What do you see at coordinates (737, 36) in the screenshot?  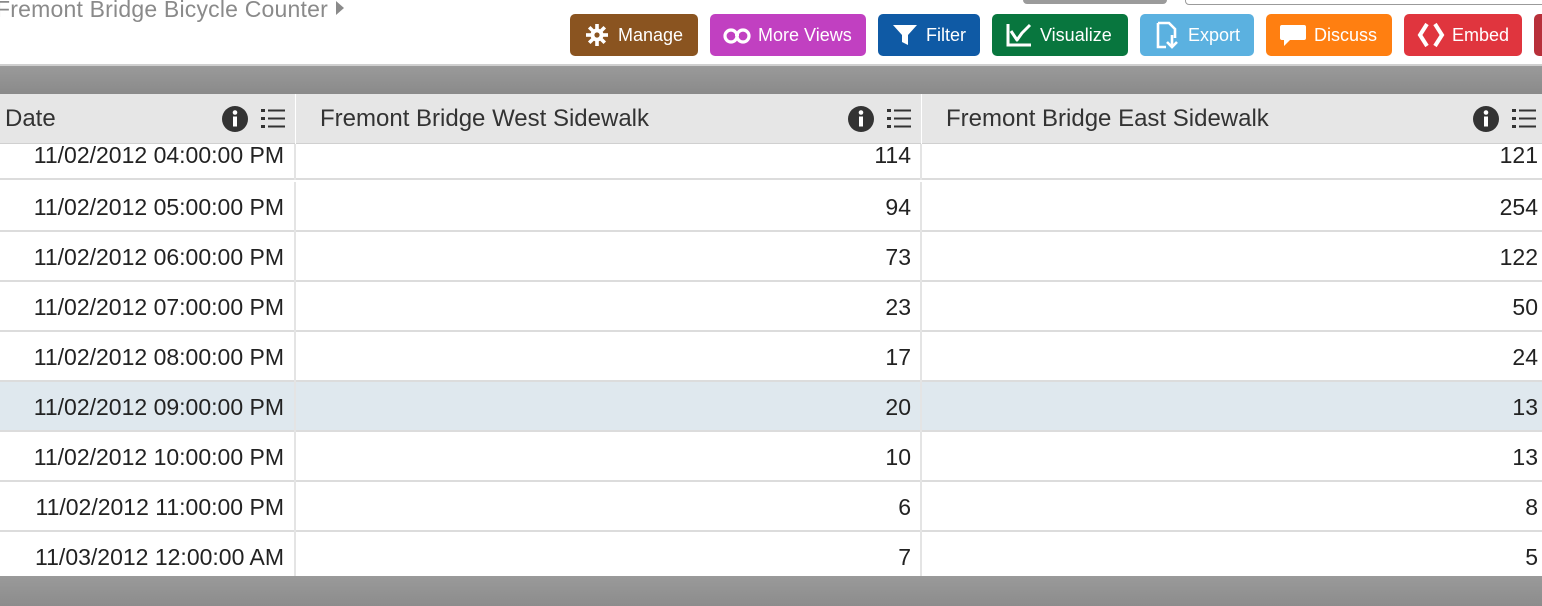 I see `views-icon` at bounding box center [737, 36].